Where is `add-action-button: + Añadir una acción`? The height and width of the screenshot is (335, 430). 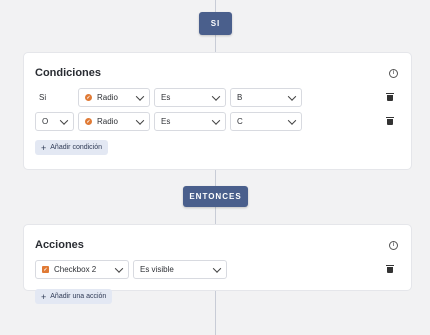 add-action-button: + Añadir una acción is located at coordinates (74, 296).